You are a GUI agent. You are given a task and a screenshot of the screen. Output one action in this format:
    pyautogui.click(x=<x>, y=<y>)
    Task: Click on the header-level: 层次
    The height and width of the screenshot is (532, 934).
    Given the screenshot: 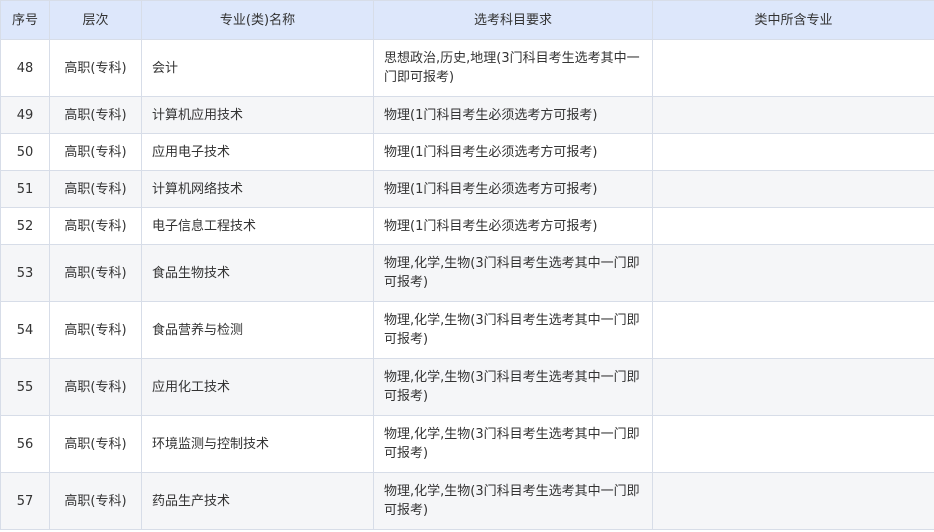 What is the action you would take?
    pyautogui.click(x=95, y=20)
    